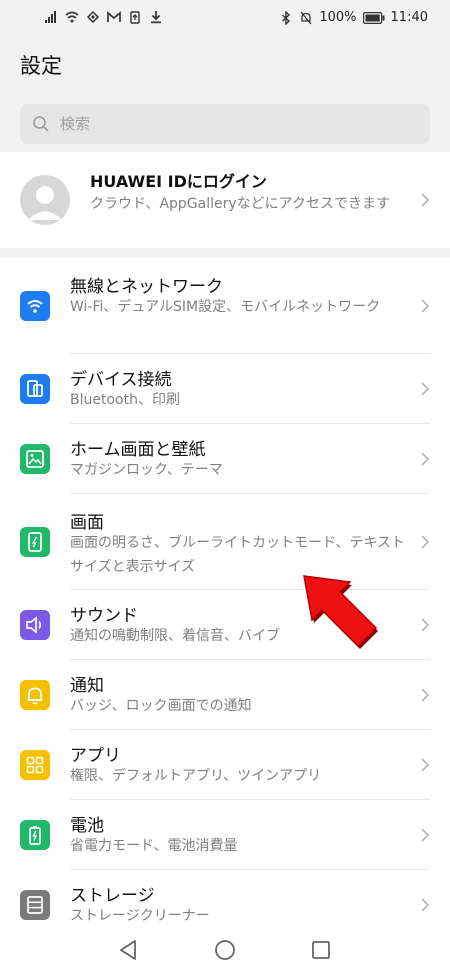 This screenshot has width=450, height=975. Describe the element at coordinates (225, 625) in the screenshot. I see `settings-item-sound: サウンド 通知の鳴動制限、着信音、バイブ` at that location.